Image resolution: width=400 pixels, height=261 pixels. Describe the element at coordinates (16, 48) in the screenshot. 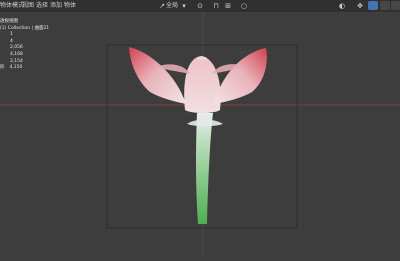

I see `stat-value: 2,056` at that location.